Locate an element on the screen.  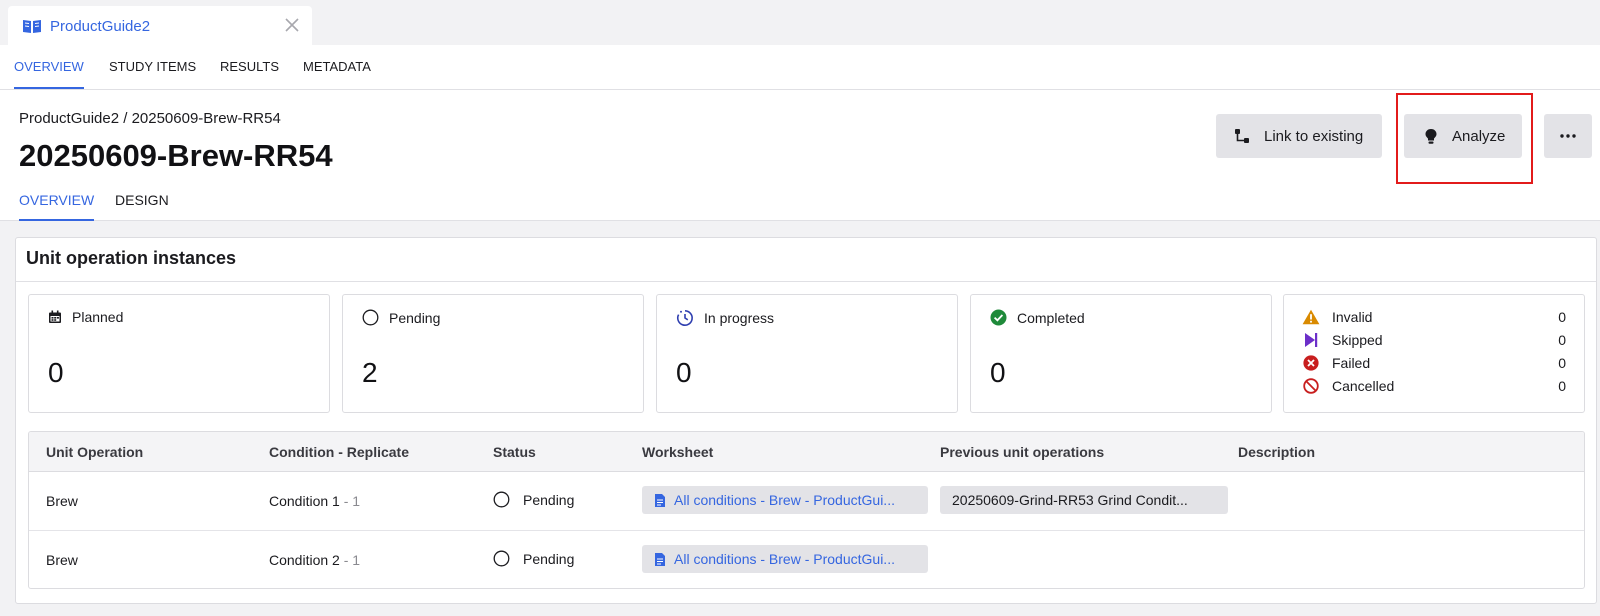
stat-in-progress-value: 0 is located at coordinates (684, 372).